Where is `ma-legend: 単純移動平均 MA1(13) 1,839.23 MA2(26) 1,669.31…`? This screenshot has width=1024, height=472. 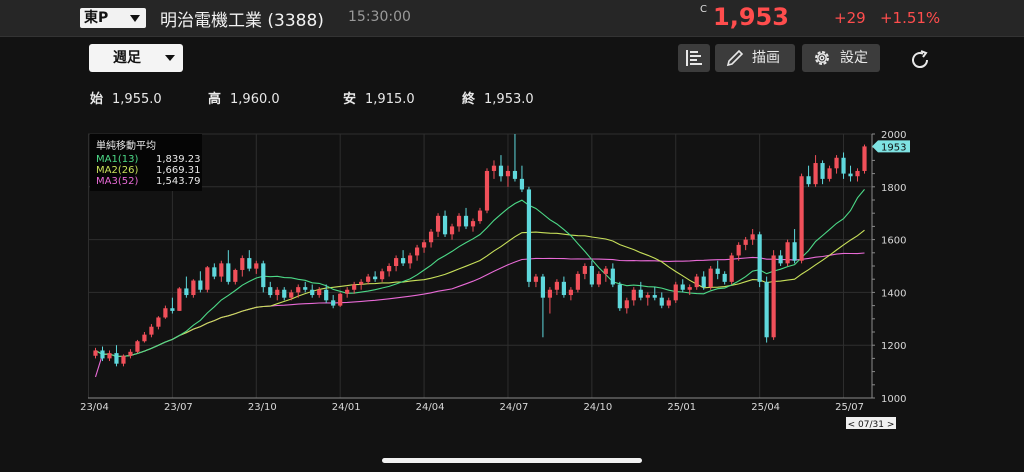 ma-legend: 単純移動平均 MA1(13) 1,839.23 MA2(26) 1,669.31… is located at coordinates (146, 162).